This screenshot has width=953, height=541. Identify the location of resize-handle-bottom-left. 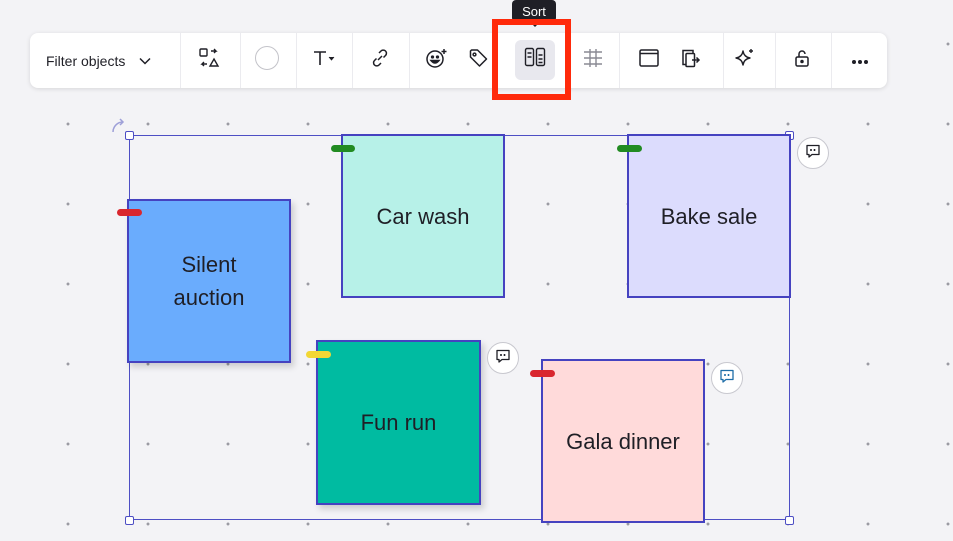
(129, 520).